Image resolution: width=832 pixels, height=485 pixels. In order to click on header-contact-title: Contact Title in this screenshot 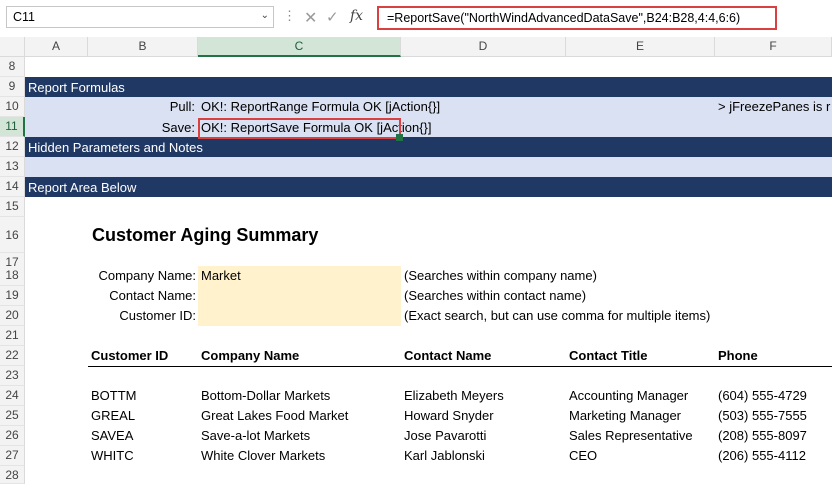, I will do `click(608, 355)`.